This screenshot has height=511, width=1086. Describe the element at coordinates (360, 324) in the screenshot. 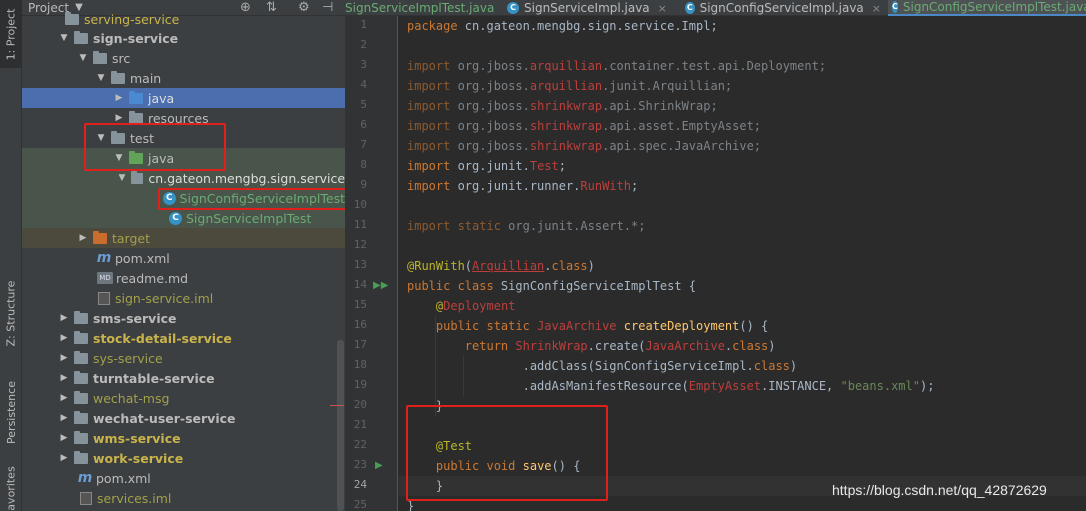

I see `line-number: 16` at that location.